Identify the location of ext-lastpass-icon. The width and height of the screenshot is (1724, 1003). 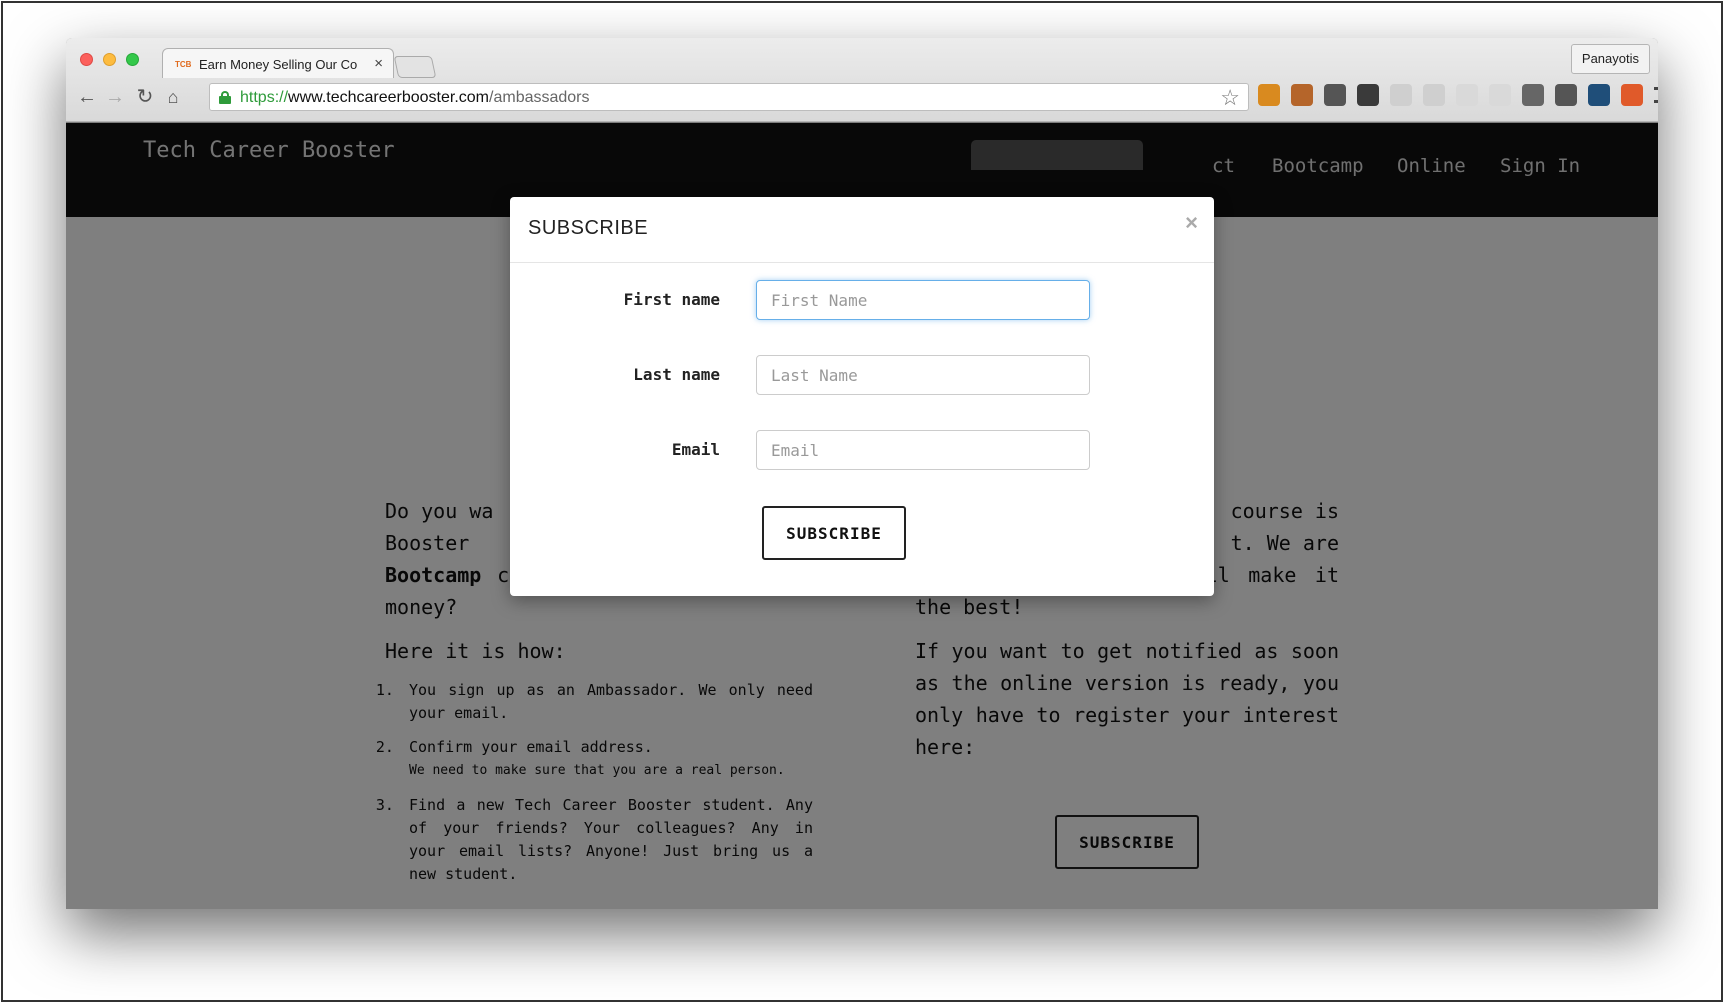
(1599, 95).